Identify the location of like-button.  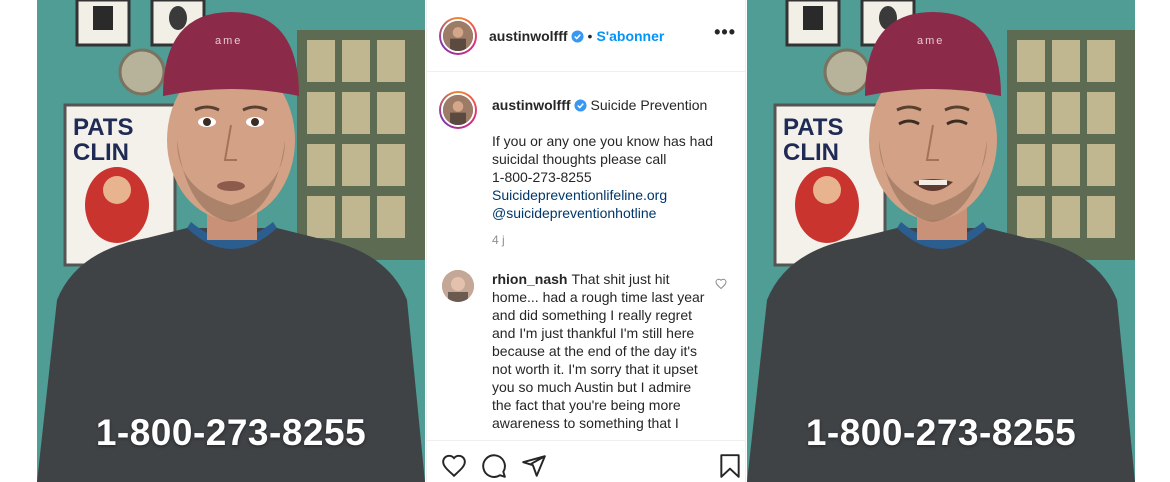
(454, 466).